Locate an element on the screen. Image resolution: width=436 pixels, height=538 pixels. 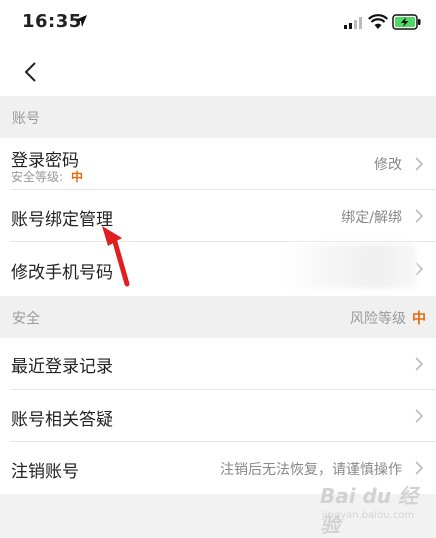
risk-level-label: 风险等级 is located at coordinates (378, 319).